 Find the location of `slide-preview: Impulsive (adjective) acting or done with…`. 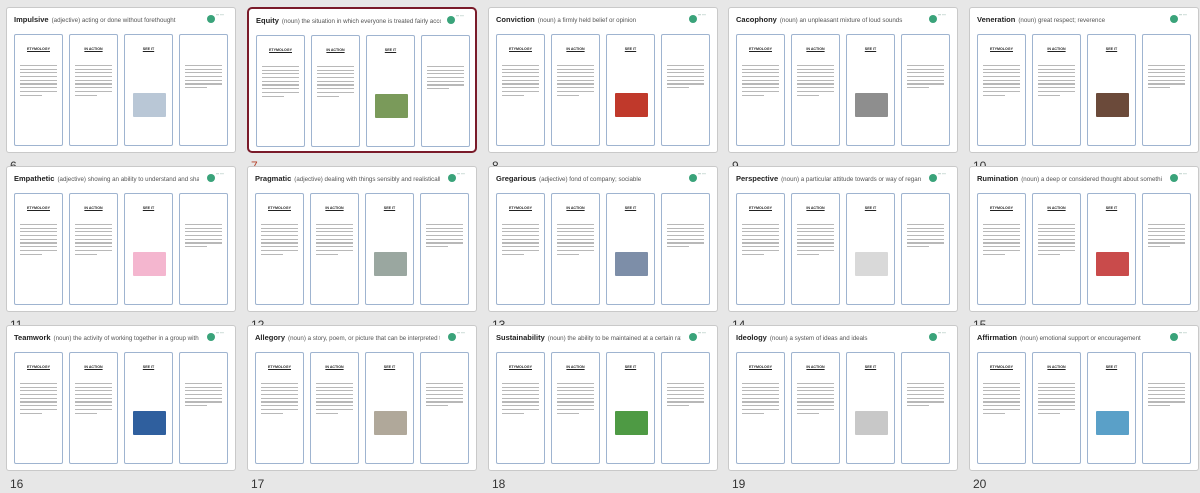

slide-preview: Impulsive (adjective) acting or done with… is located at coordinates (121, 80).